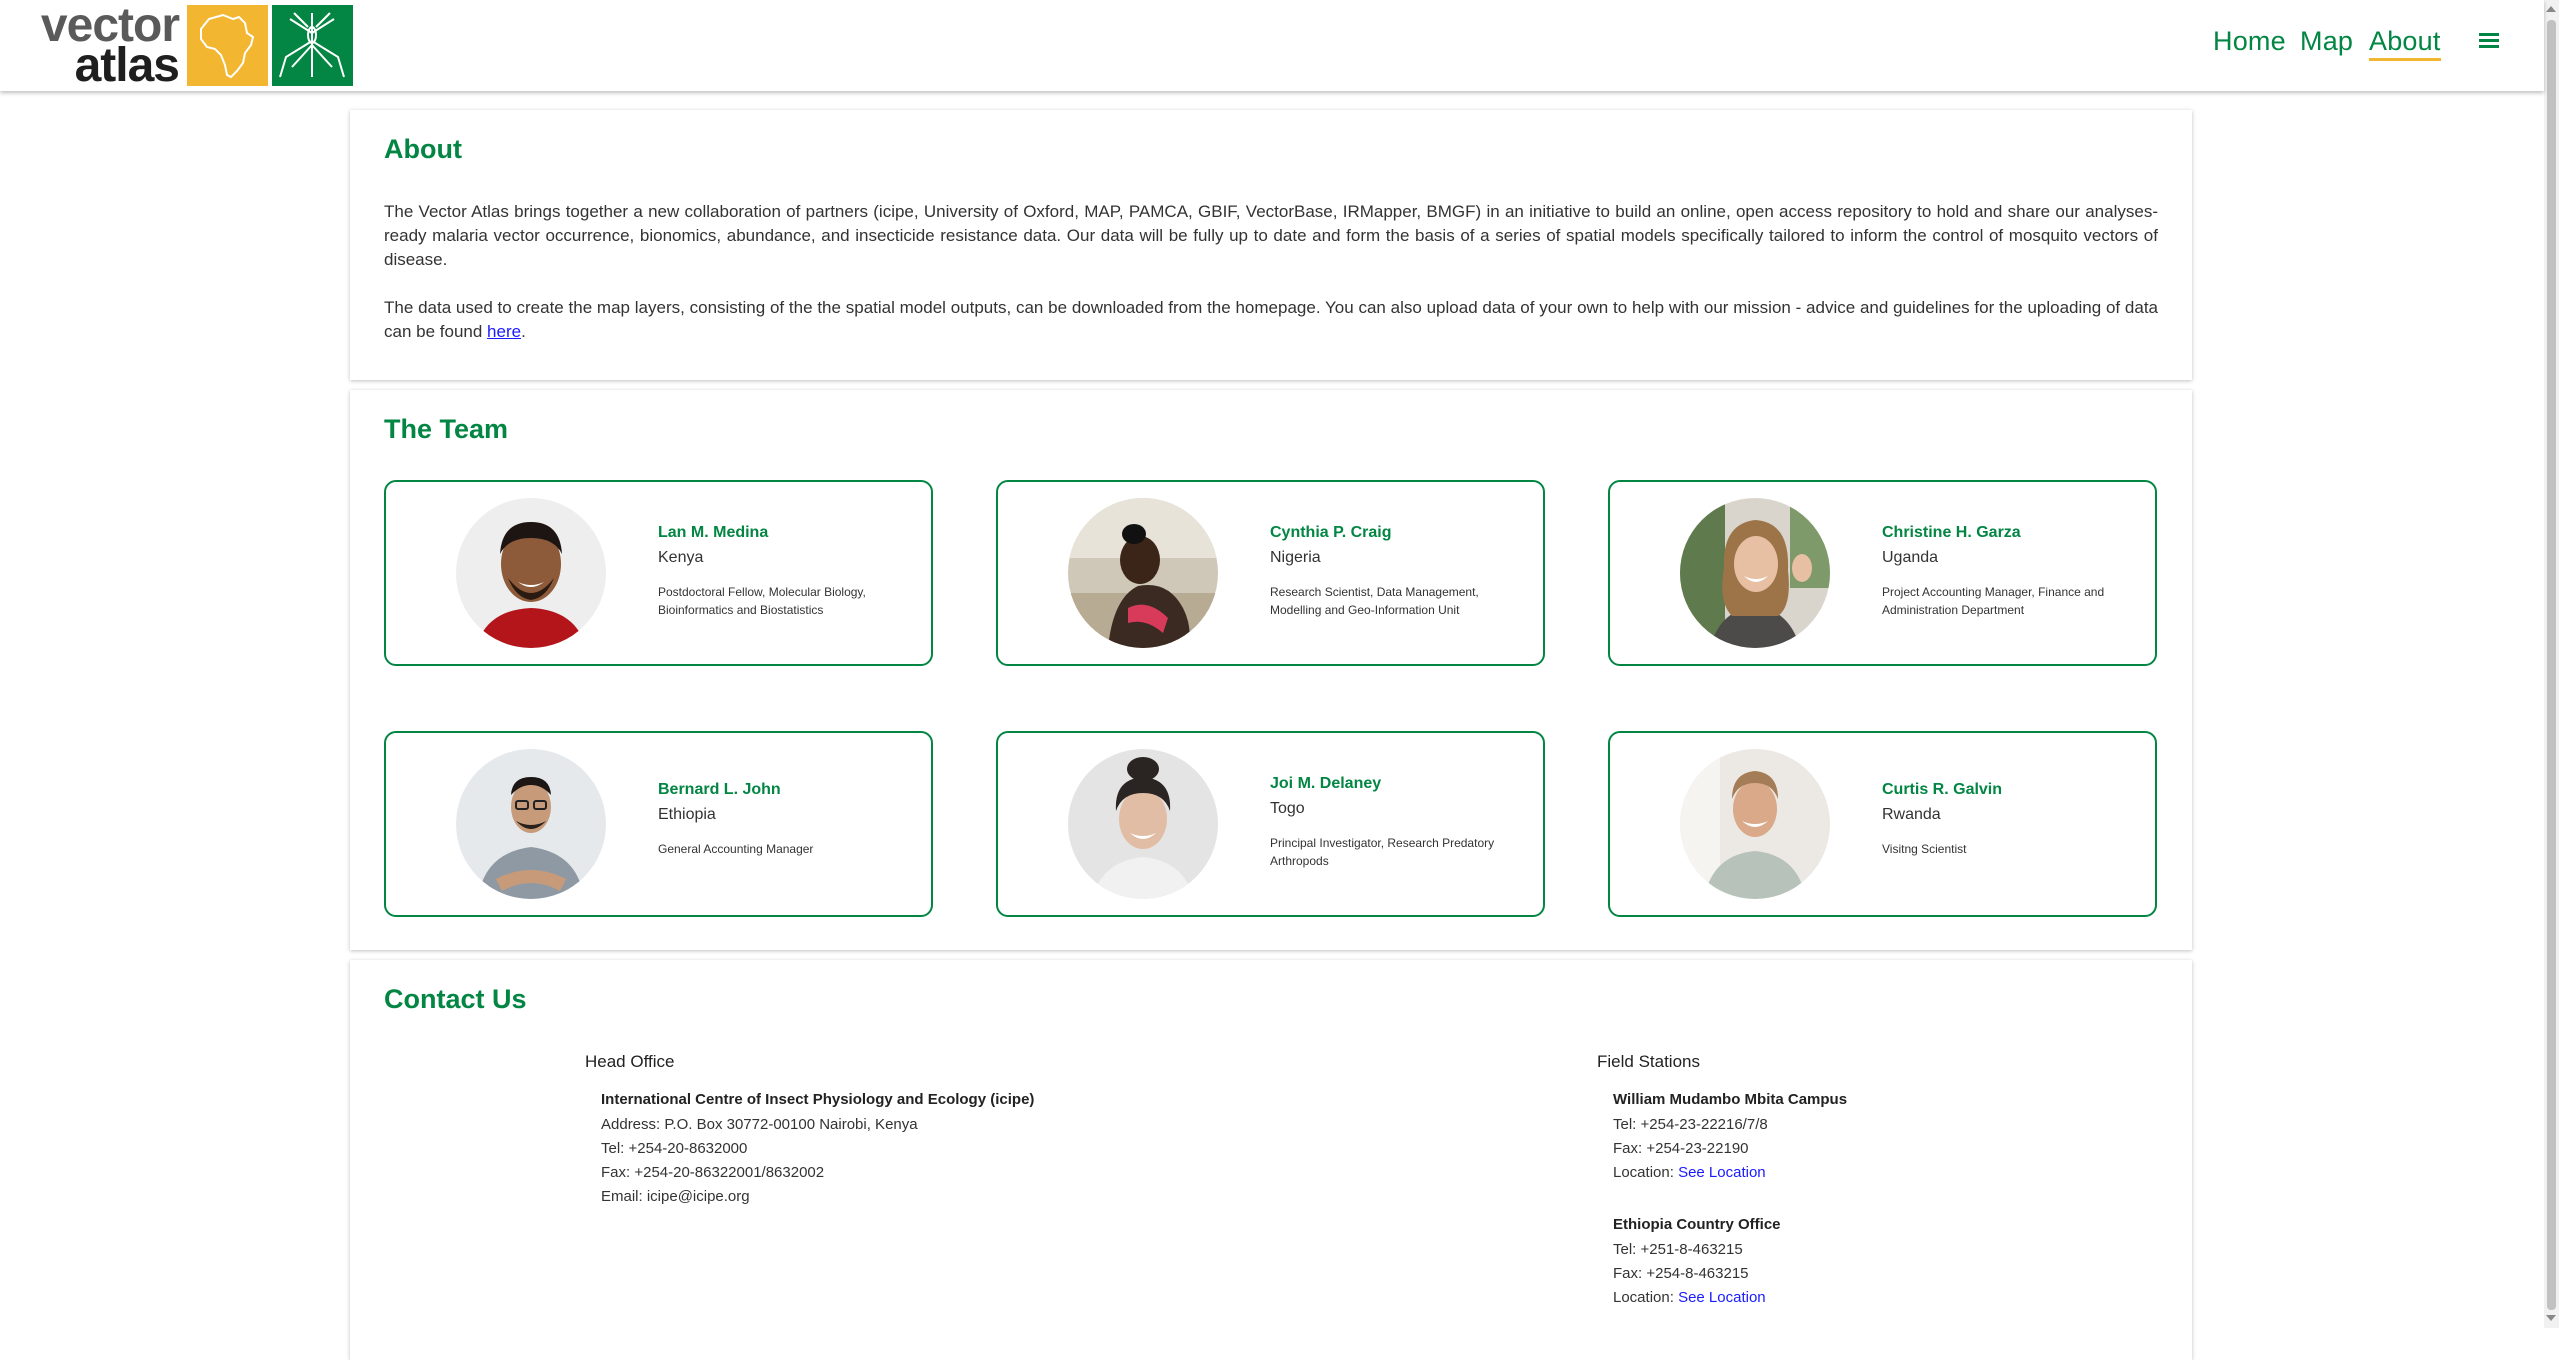 The image size is (2559, 1360). I want to click on team-member-country: Togo, so click(1287, 808).